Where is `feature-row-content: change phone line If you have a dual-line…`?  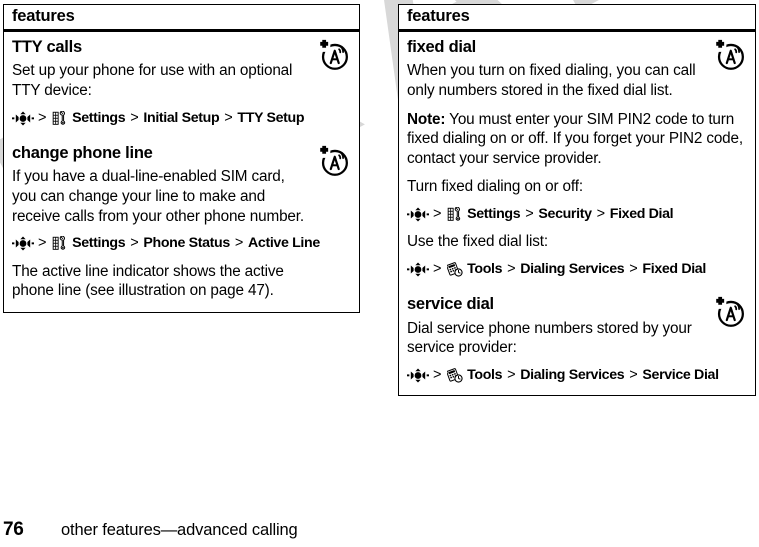
feature-row-content: change phone line If you have a dual-line… is located at coordinates (181, 225).